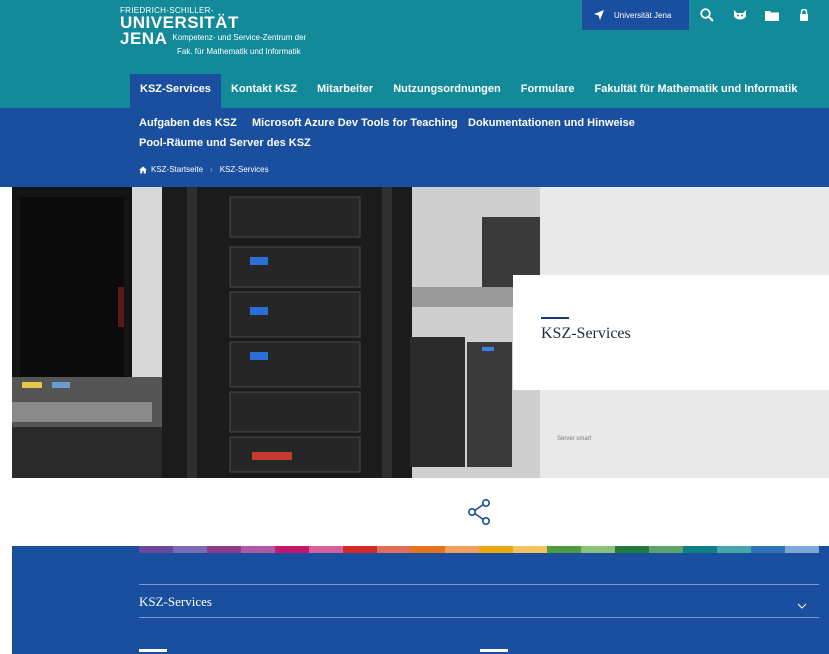 This screenshot has width=829, height=654. Describe the element at coordinates (555, 318) in the screenshot. I see `title-accent-bar` at that location.